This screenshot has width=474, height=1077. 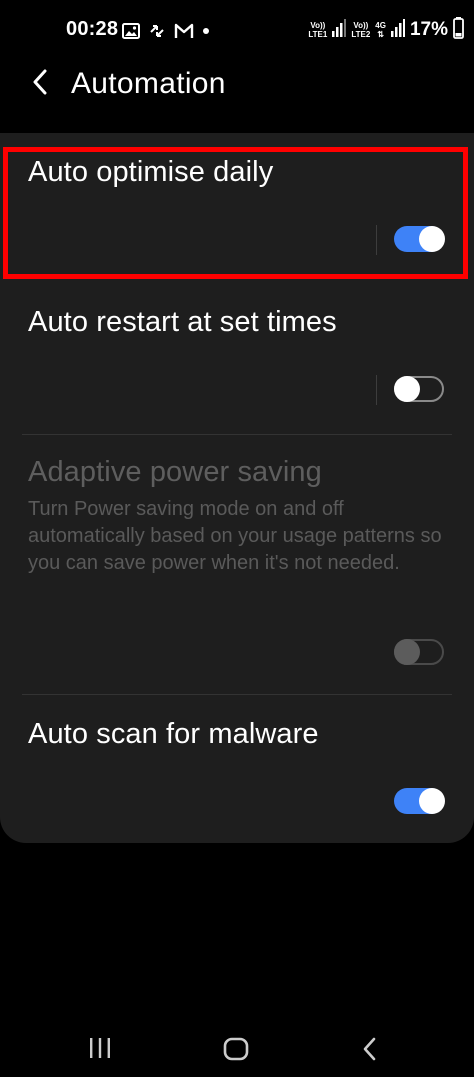 What do you see at coordinates (318, 30) in the screenshot?
I see `sim1-volte-indicator: Vo)) LTE1` at bounding box center [318, 30].